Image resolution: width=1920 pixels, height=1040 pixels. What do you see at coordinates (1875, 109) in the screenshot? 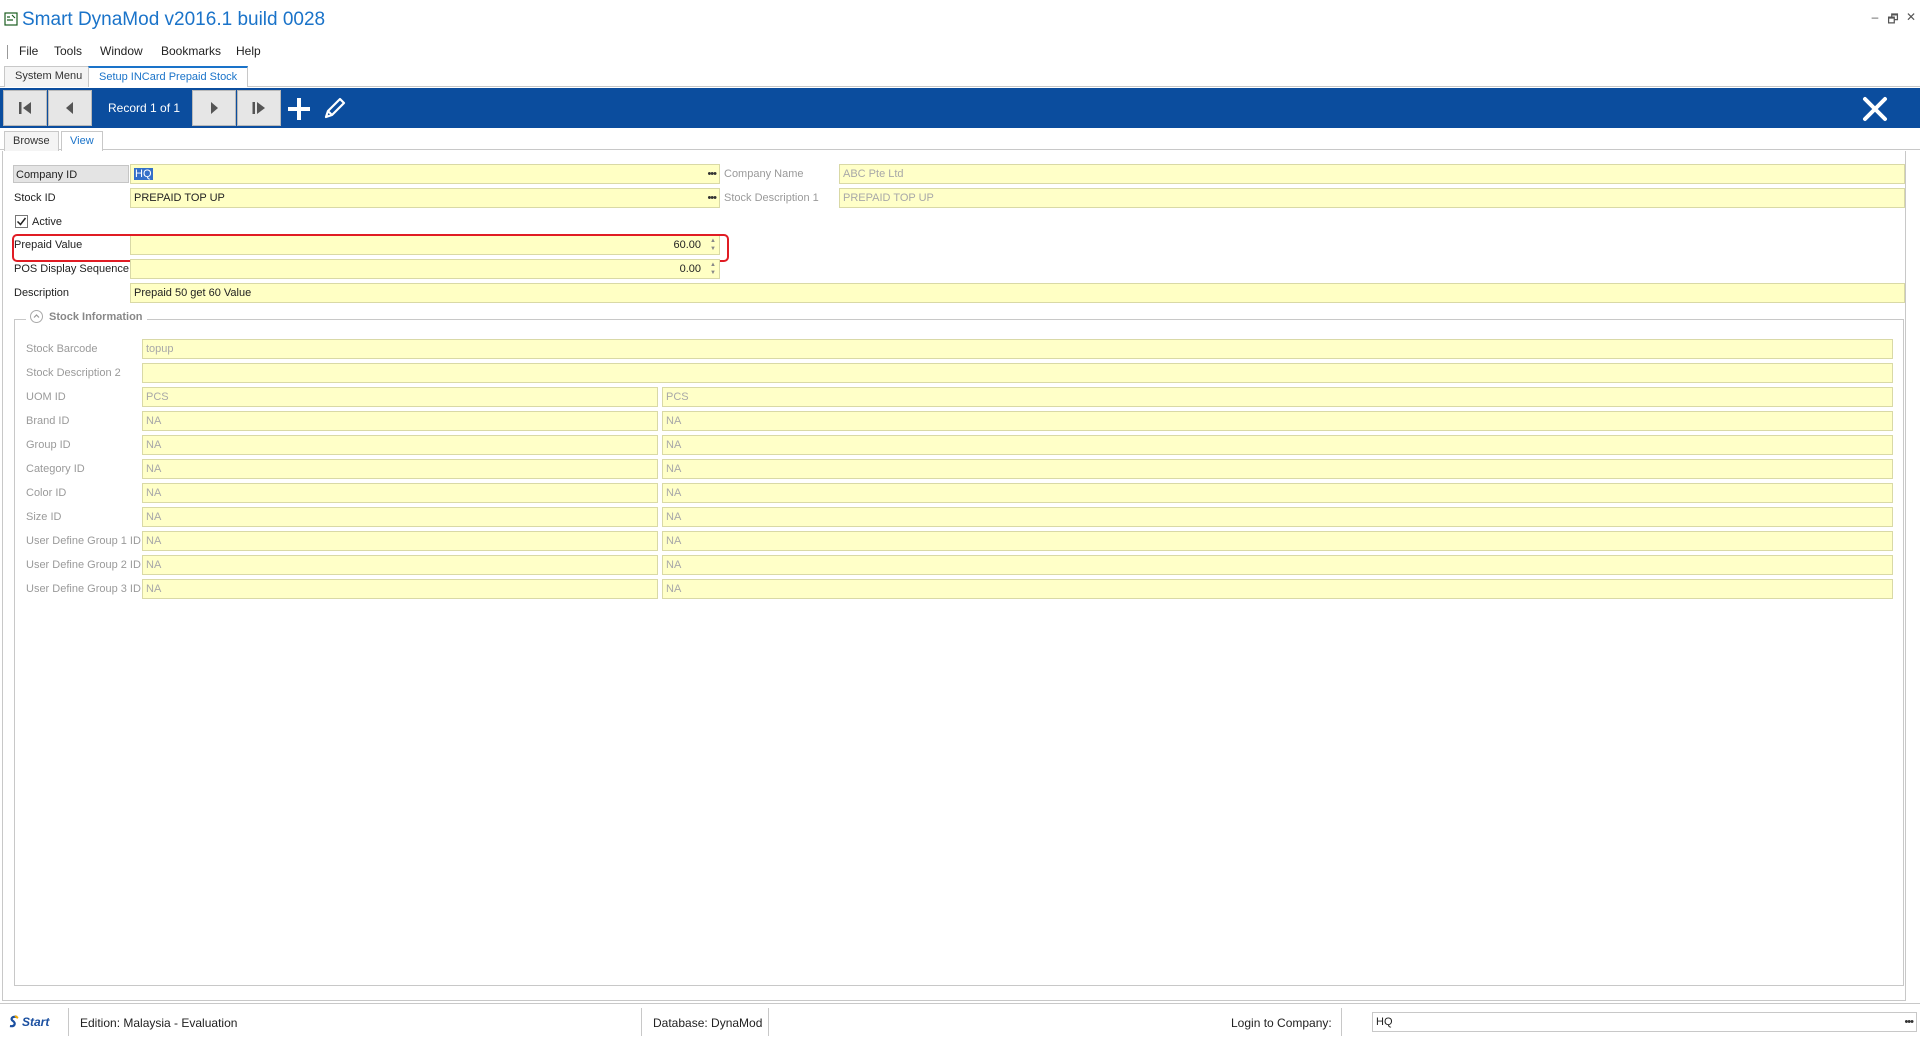
I see `close-form-icon` at bounding box center [1875, 109].